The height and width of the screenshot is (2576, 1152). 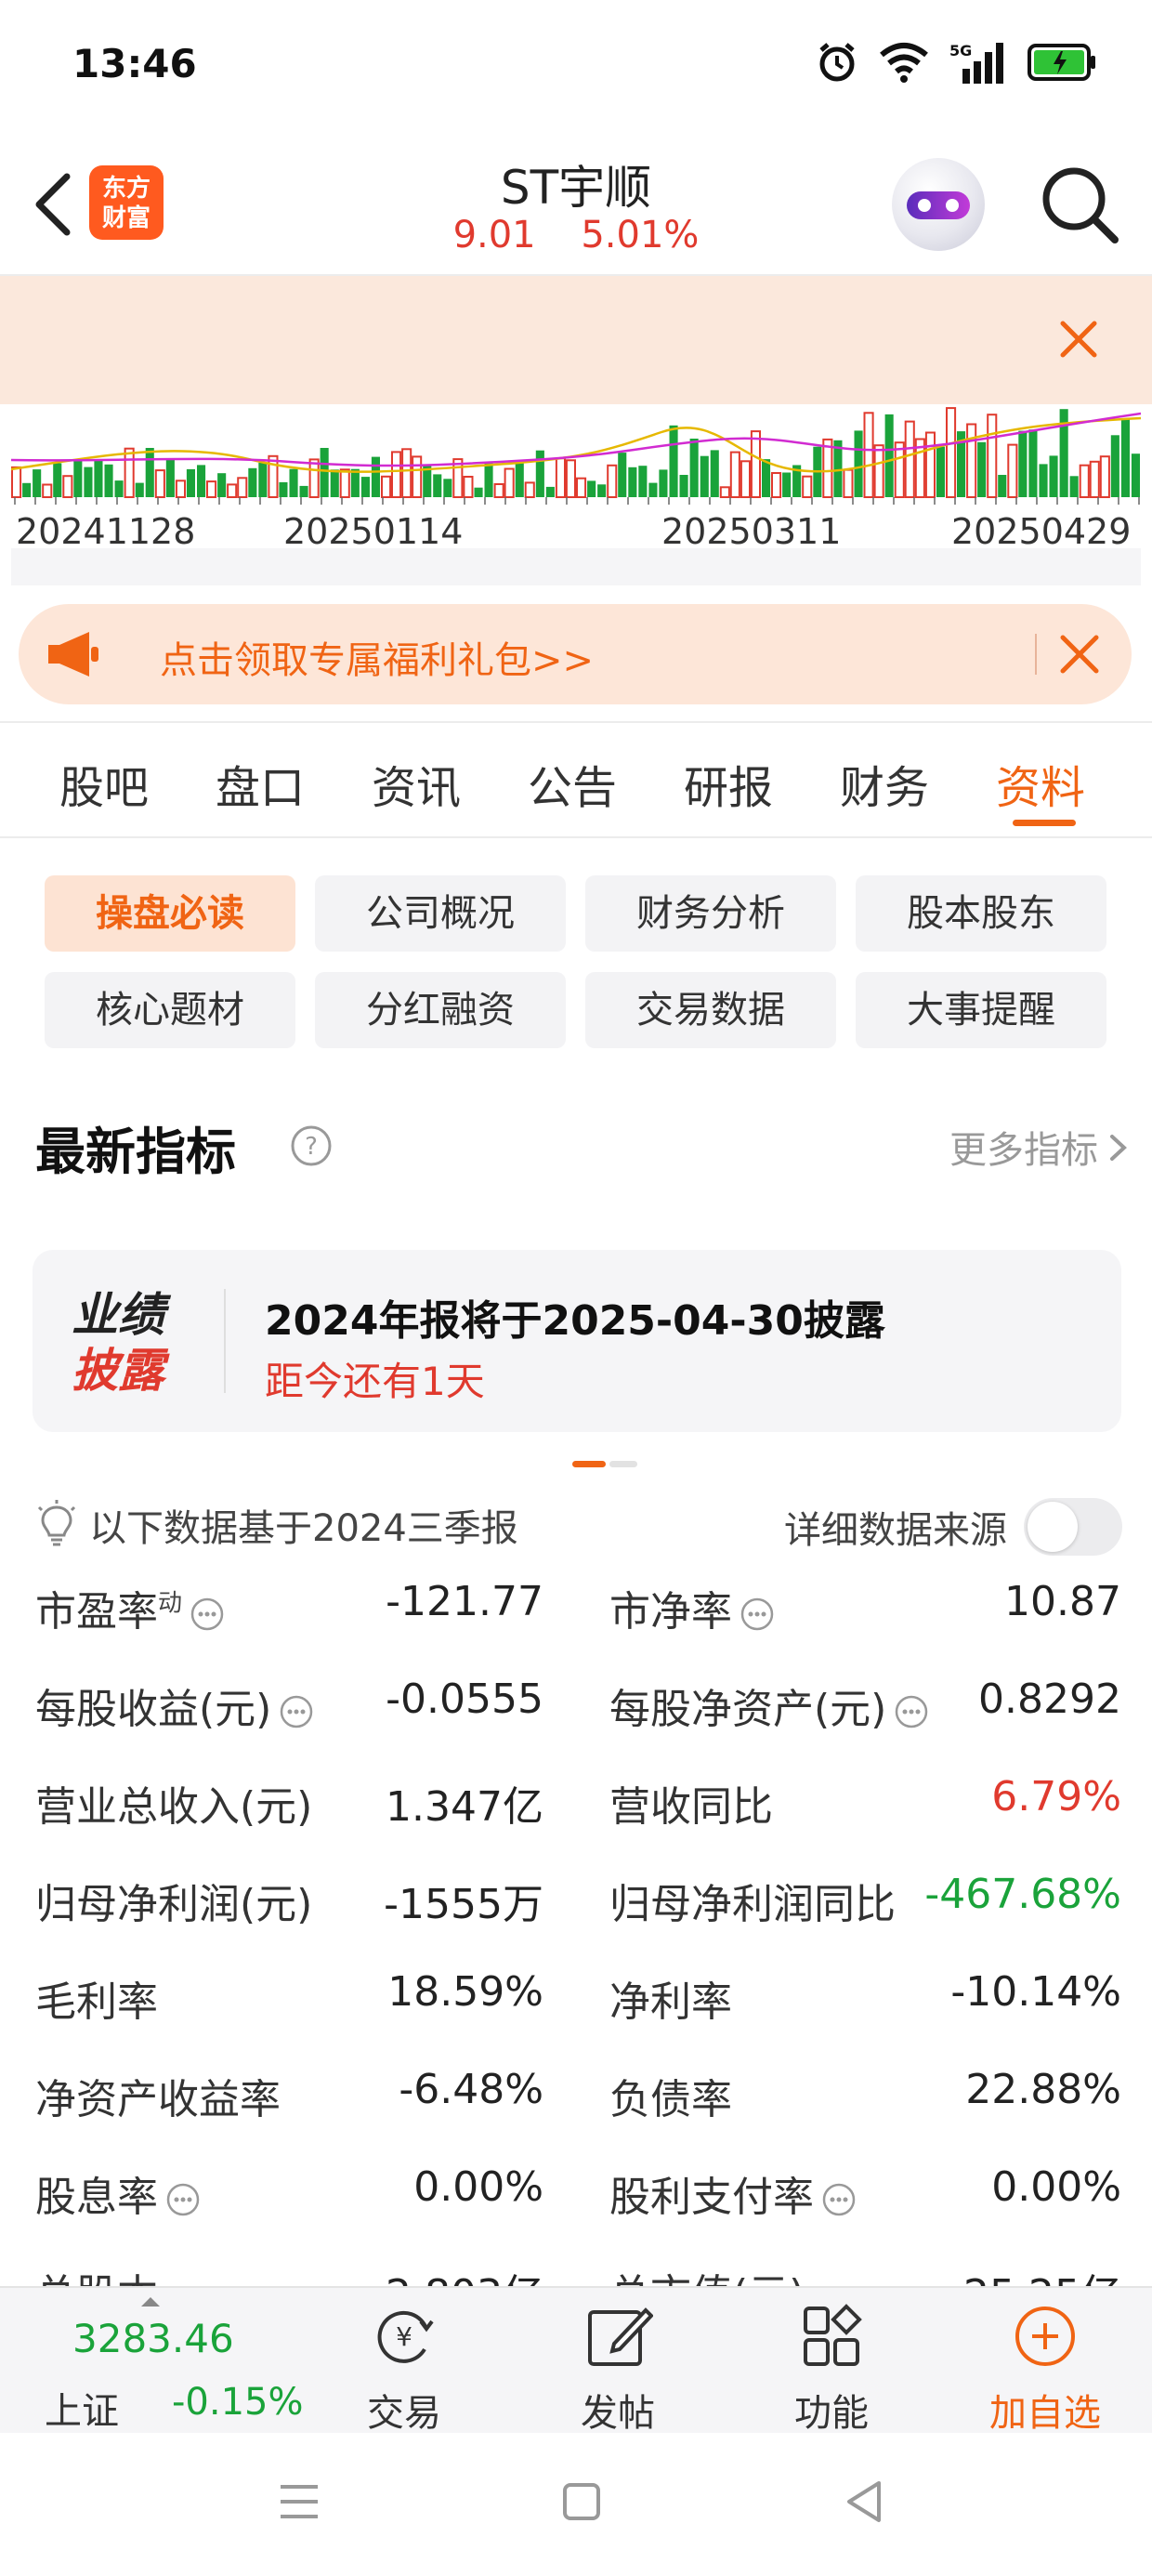 What do you see at coordinates (572, 783) in the screenshot?
I see `tab-announcement: 公告` at bounding box center [572, 783].